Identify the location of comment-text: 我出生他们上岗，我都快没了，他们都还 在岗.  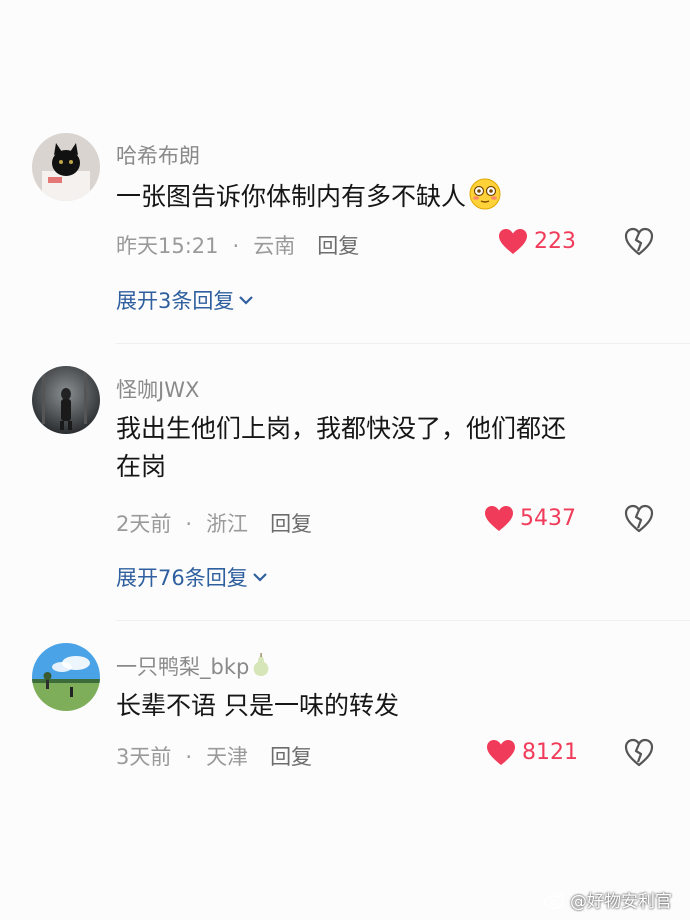
(386, 448).